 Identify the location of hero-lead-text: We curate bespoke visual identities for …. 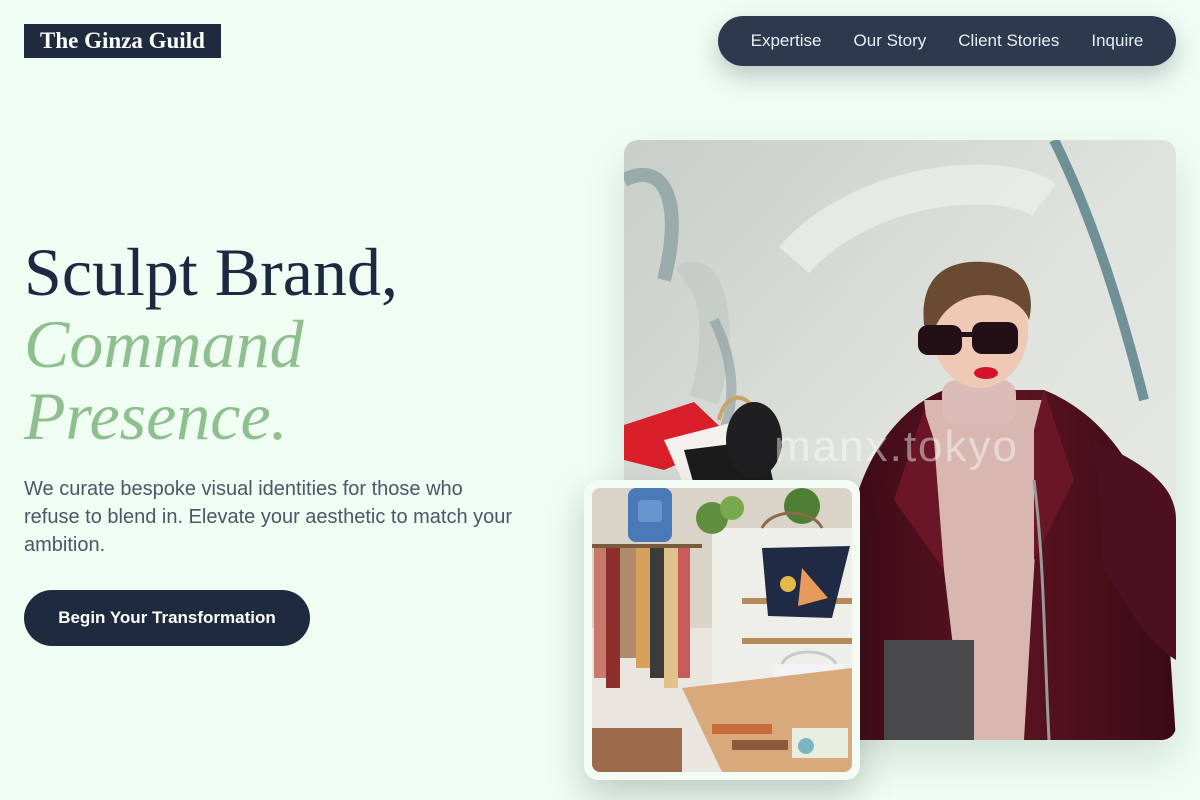
(268, 517).